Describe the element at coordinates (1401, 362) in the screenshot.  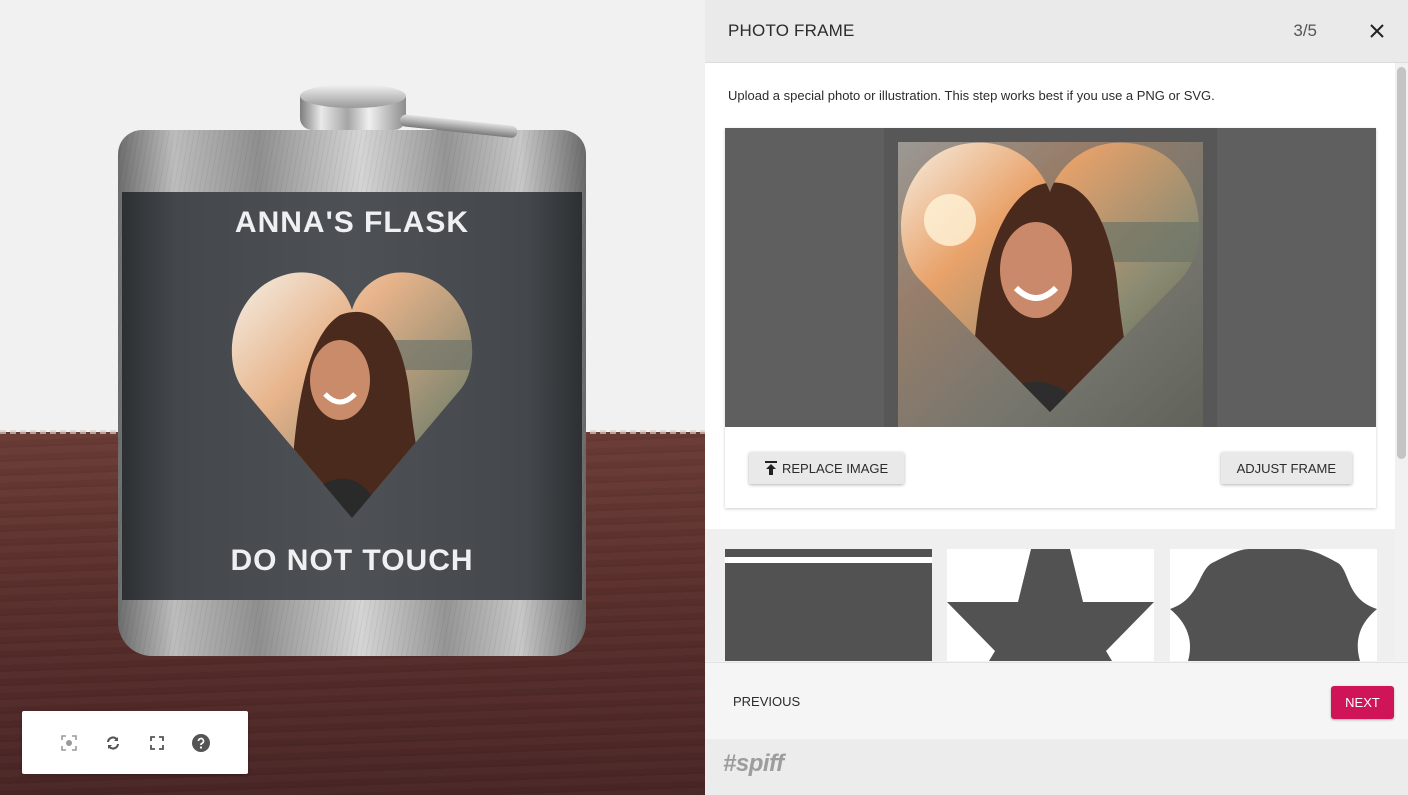
I see `panel-scrollbar` at that location.